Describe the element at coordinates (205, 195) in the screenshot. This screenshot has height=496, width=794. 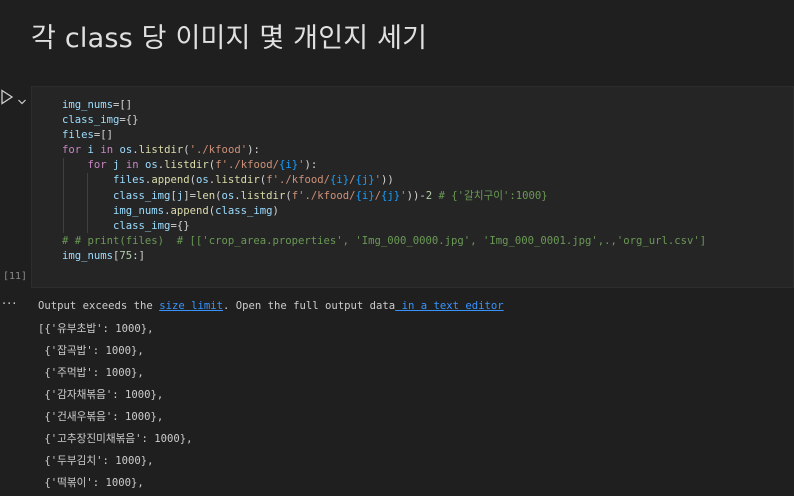
I see `code-token: len` at that location.